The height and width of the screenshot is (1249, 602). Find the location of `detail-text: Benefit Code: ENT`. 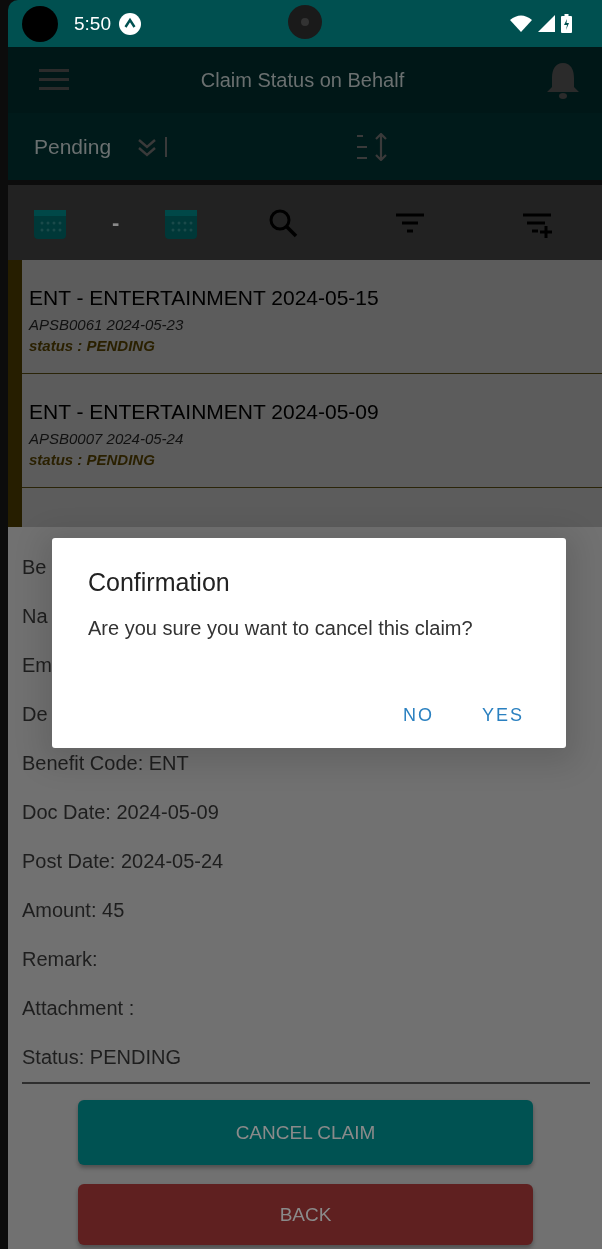

detail-text: Benefit Code: ENT is located at coordinates (105, 763).